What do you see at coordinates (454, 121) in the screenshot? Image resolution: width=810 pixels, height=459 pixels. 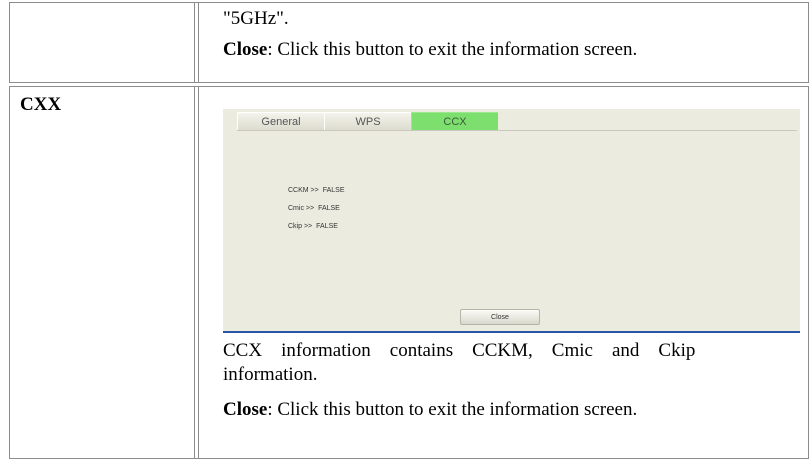 I see `tab-ccx: CCX` at bounding box center [454, 121].